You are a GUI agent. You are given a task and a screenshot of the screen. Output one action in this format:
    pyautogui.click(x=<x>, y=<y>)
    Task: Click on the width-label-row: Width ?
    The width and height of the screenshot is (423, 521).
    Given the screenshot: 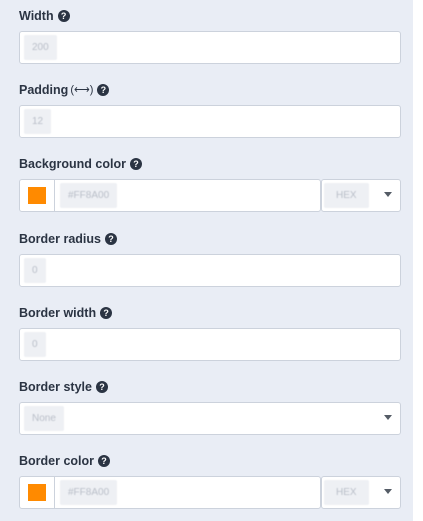 What is the action you would take?
    pyautogui.click(x=210, y=16)
    